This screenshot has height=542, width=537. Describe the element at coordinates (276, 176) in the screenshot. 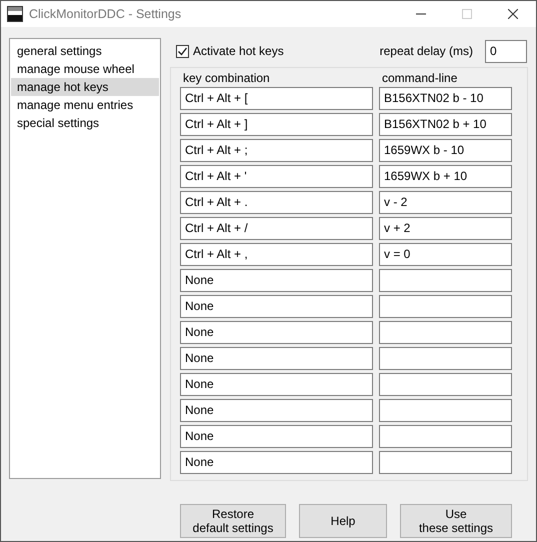

I see `key-combination-field: Ctrl + Alt + '` at that location.